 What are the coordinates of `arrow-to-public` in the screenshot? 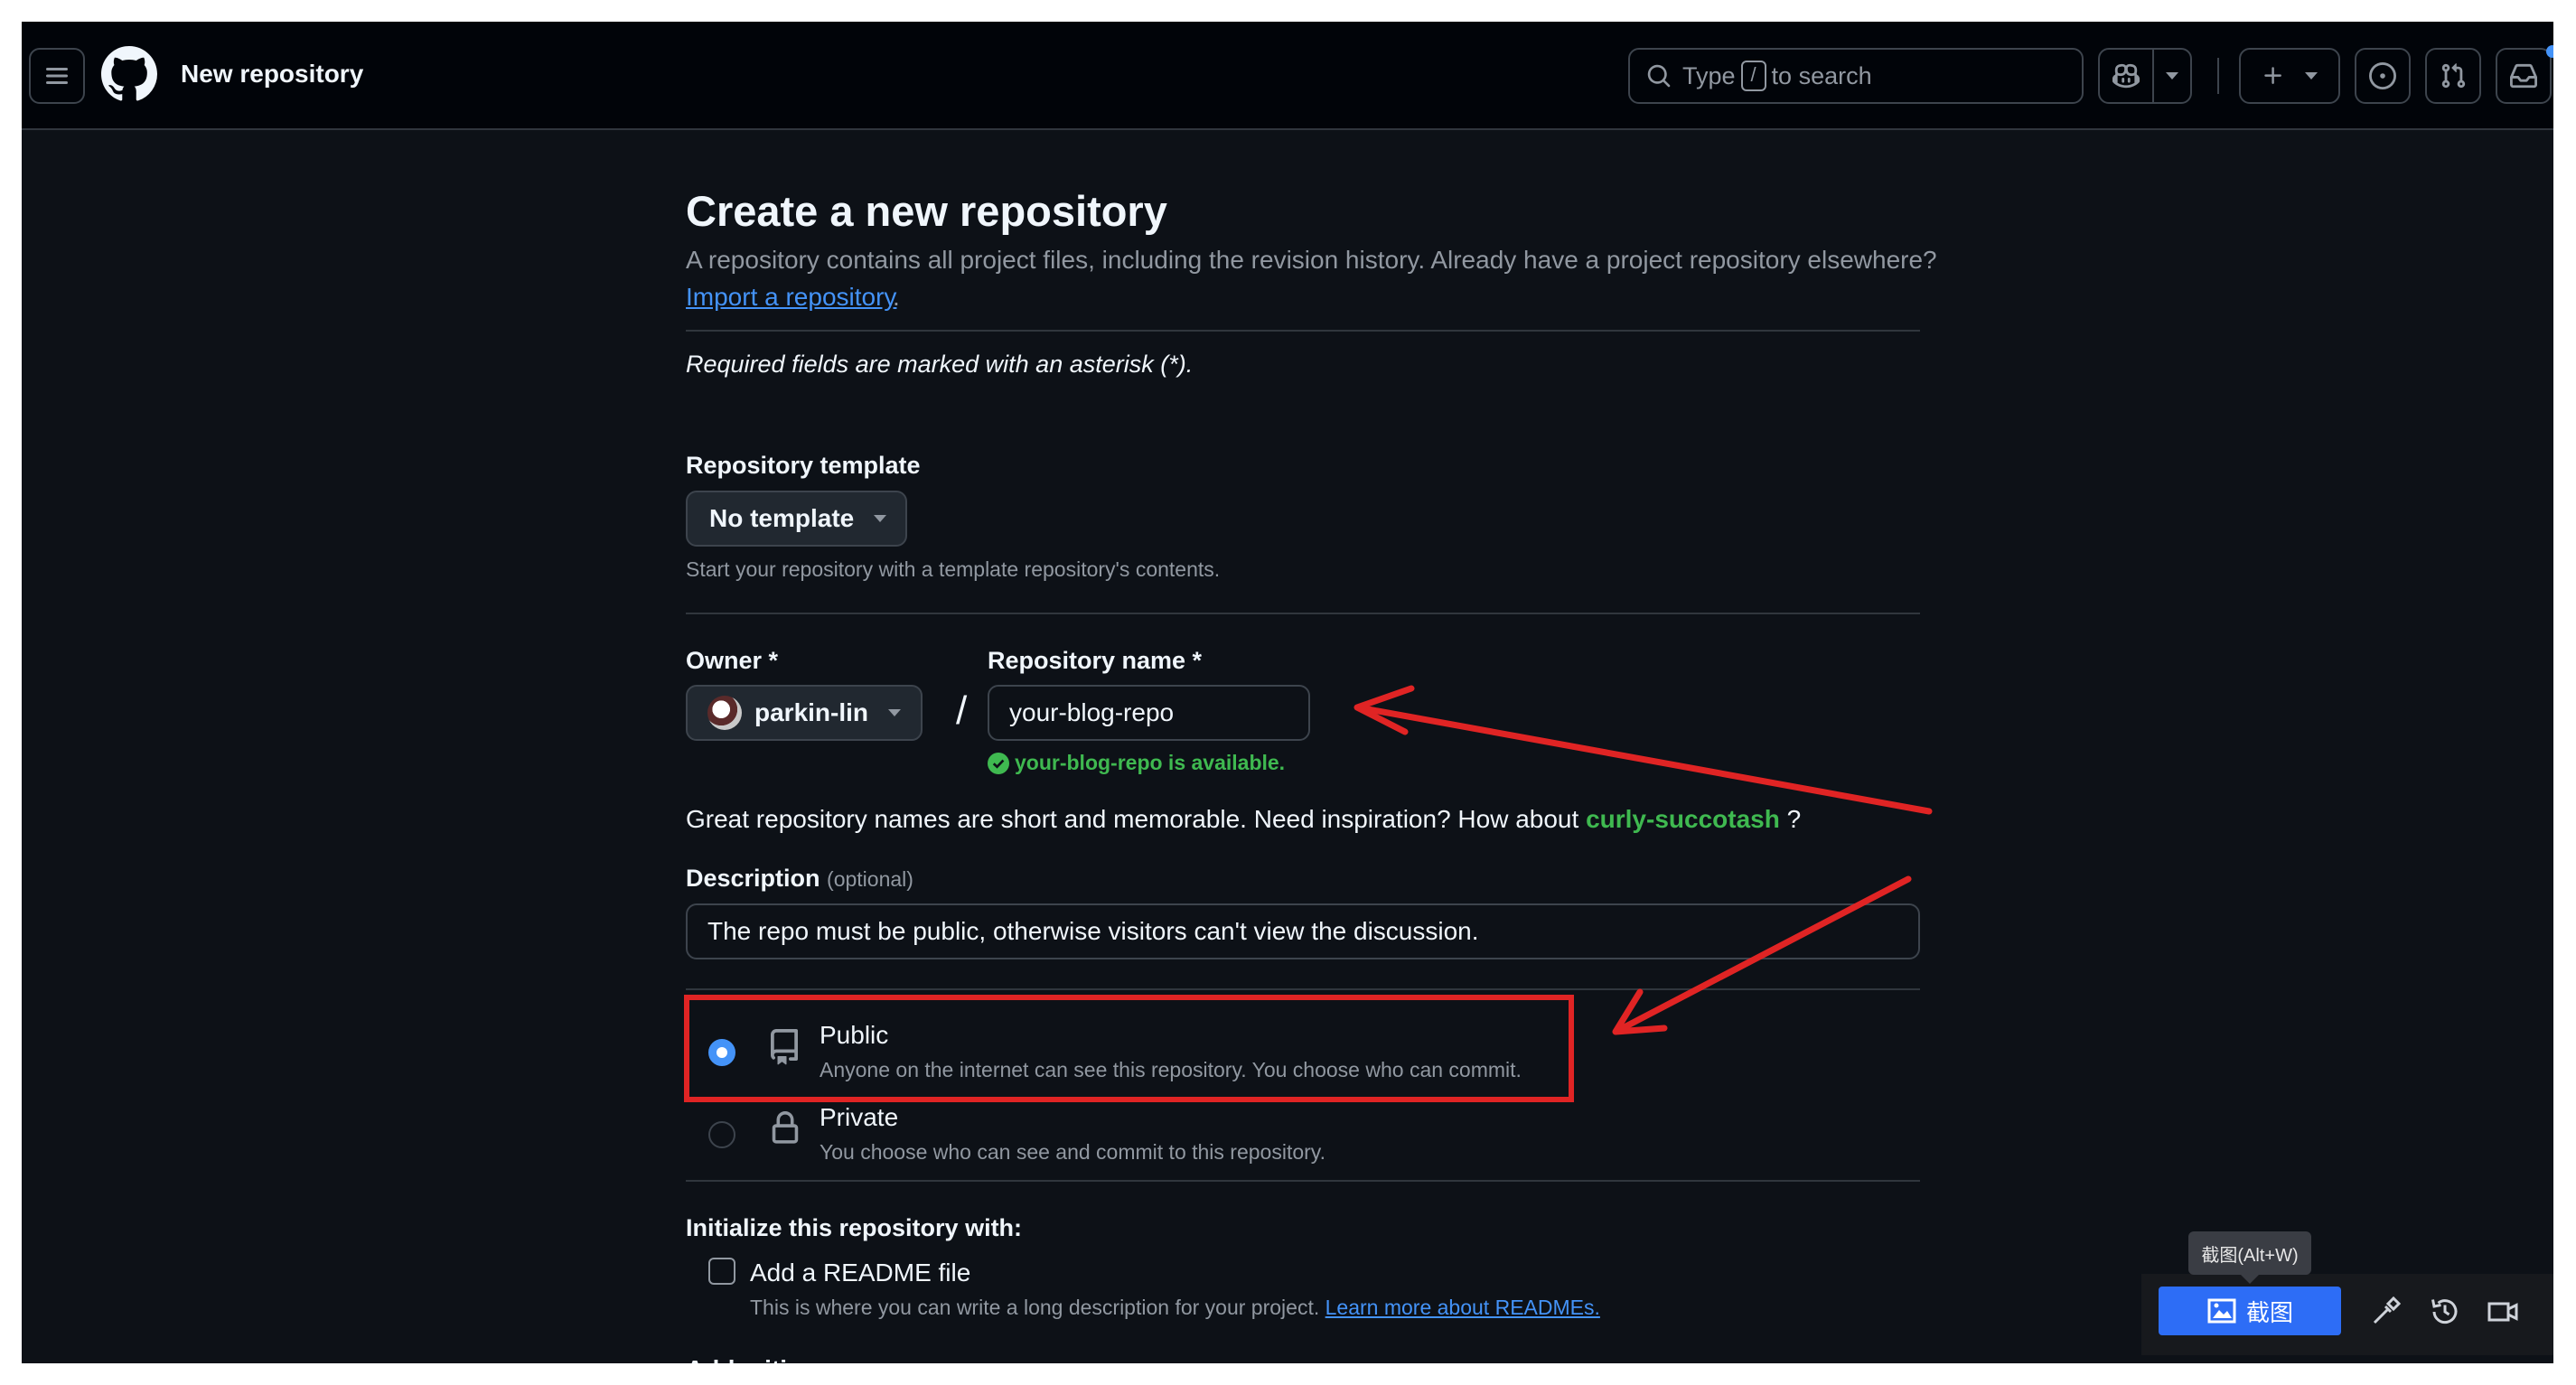 It's located at (1763, 955).